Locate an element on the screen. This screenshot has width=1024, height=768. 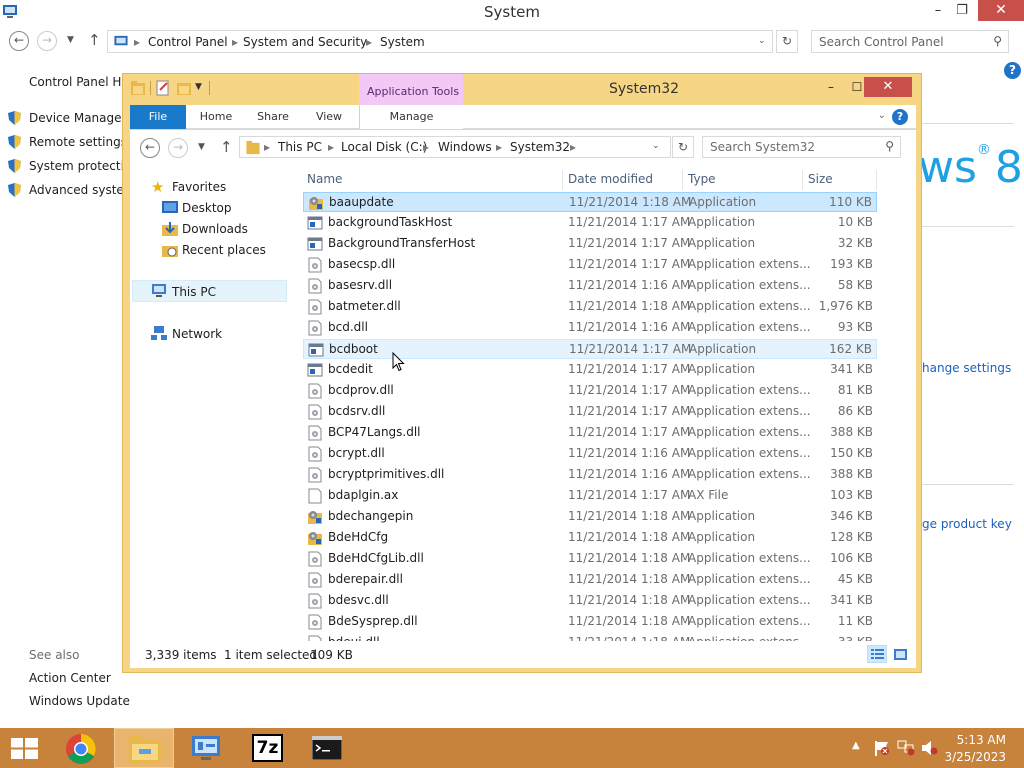
file-date: 11/21/2014 1:16 AM is located at coordinates (629, 453).